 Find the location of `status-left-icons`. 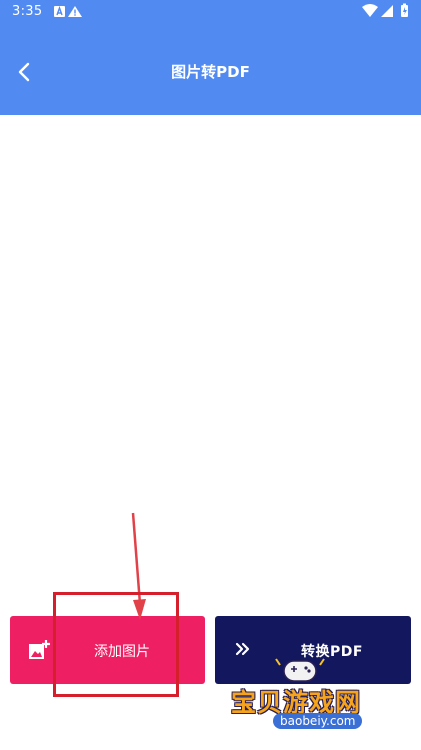

status-left-icons is located at coordinates (71, 14).